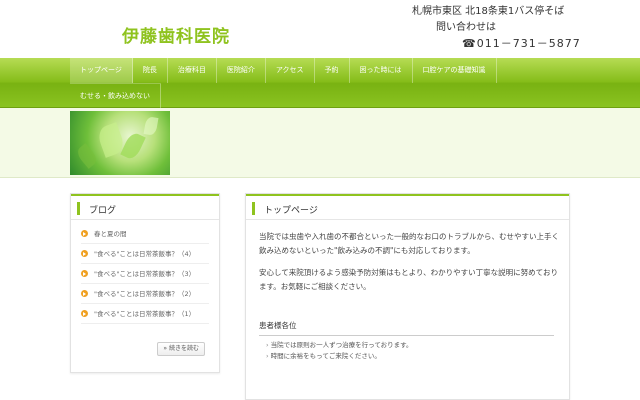  Describe the element at coordinates (103, 211) in the screenshot. I see `blog-title: ブログ` at that location.